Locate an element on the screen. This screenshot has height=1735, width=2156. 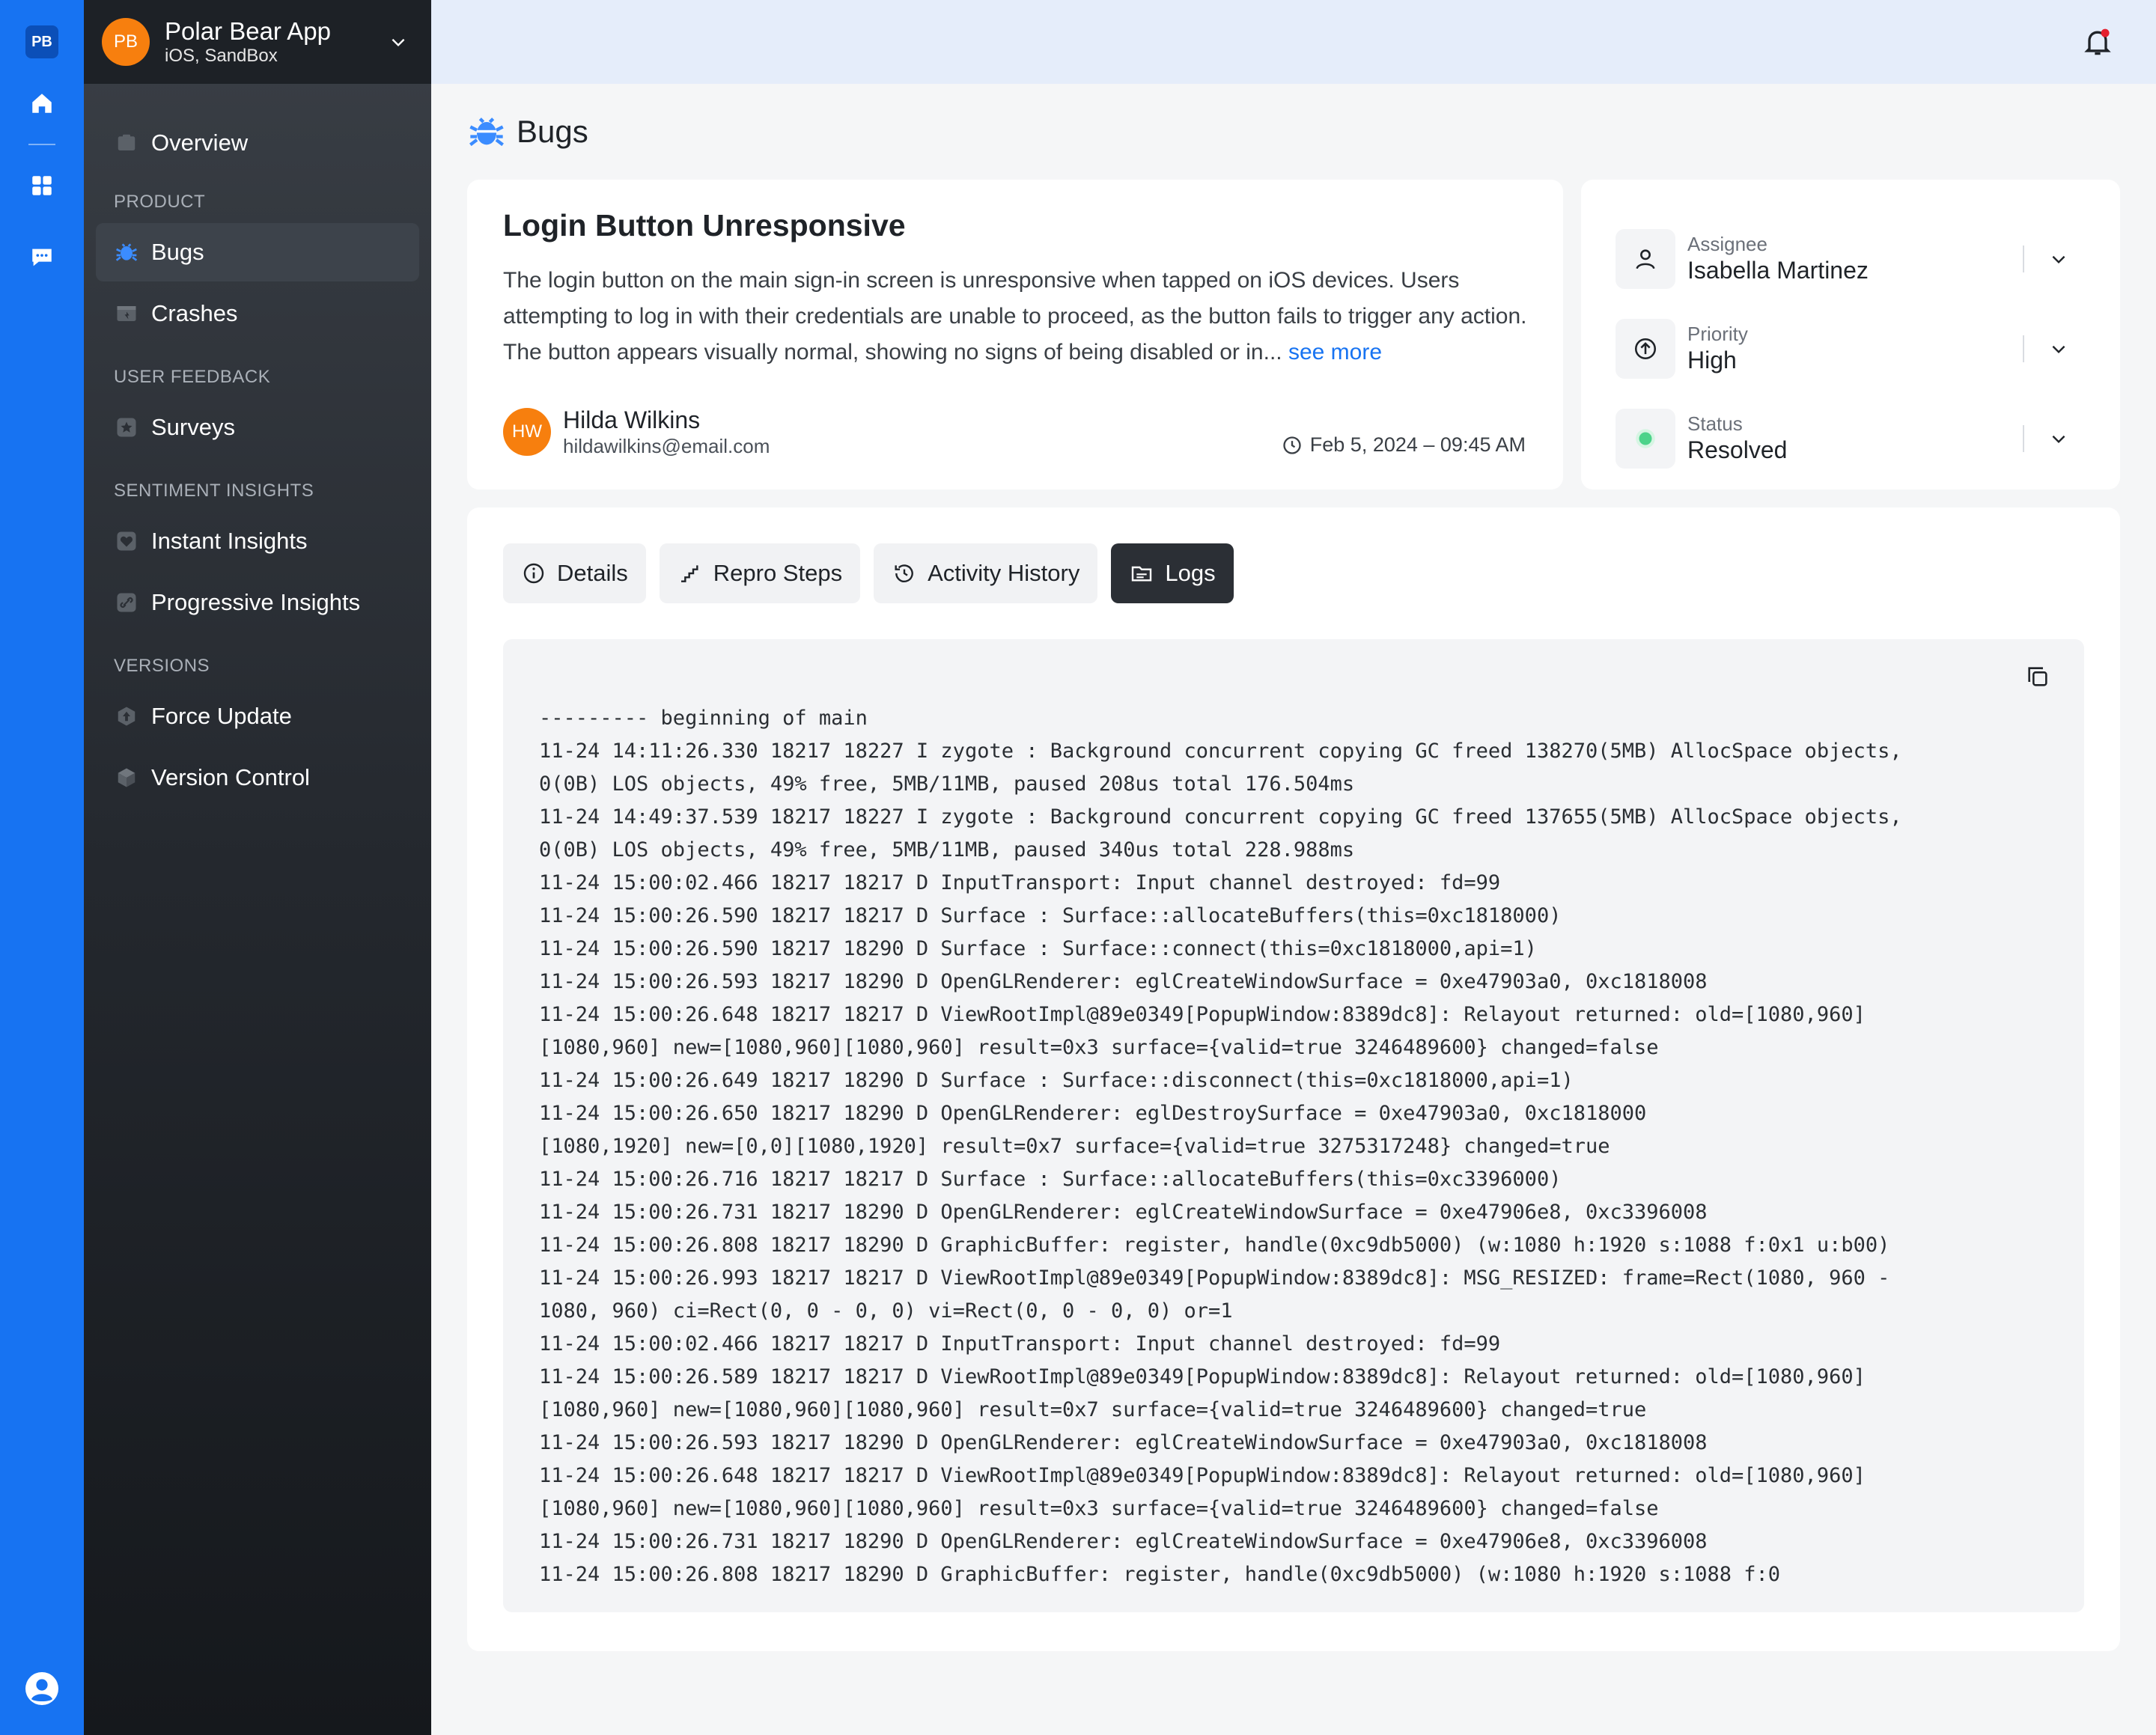
sidebar-item-overview: Overview is located at coordinates (257, 143).